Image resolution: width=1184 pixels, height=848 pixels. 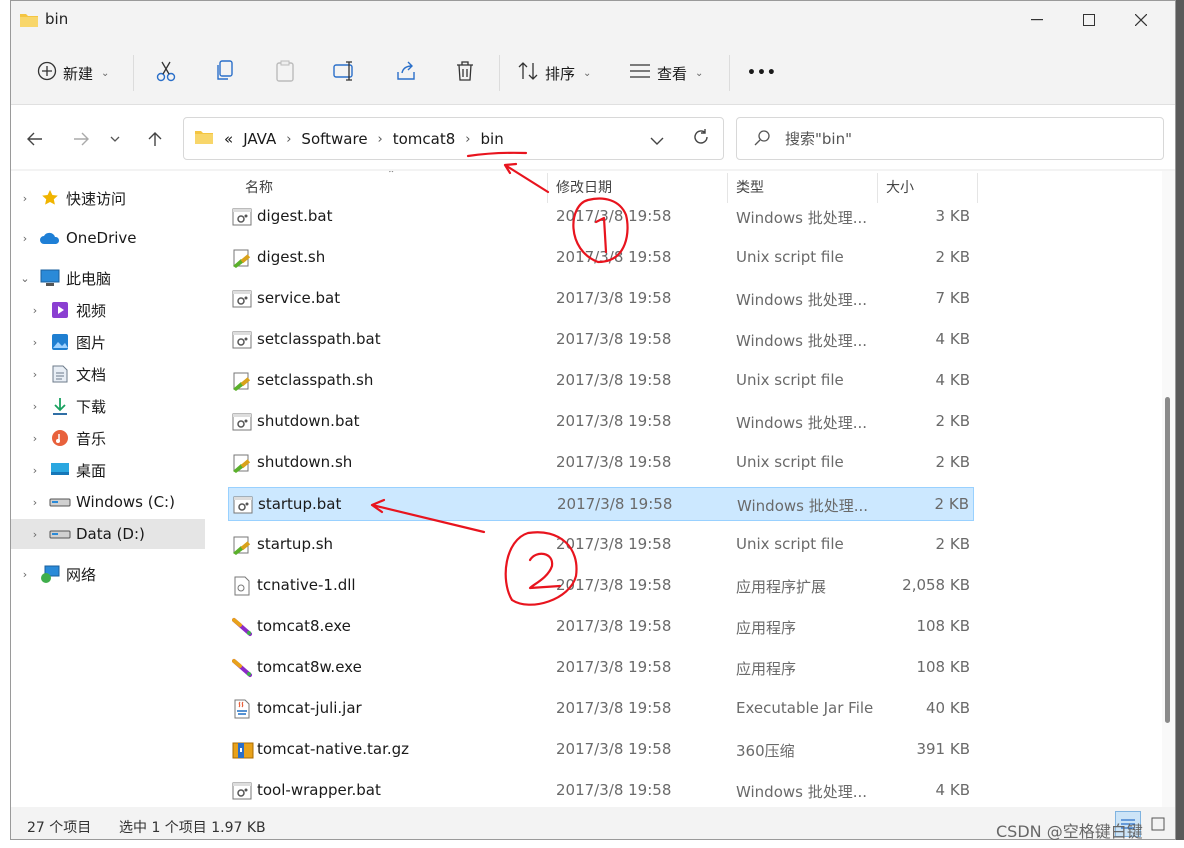 I want to click on delete-button, so click(x=465, y=73).